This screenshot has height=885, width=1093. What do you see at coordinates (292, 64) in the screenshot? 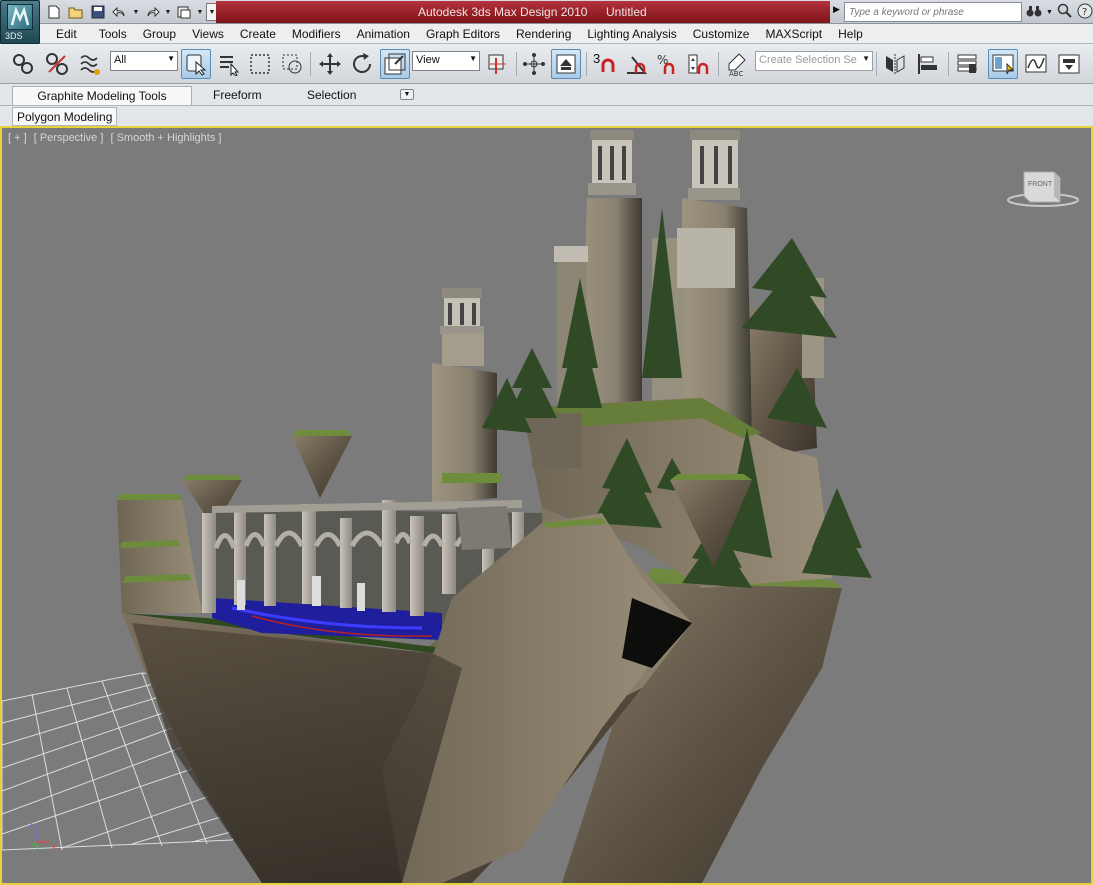
I see `window-crossing-icon` at bounding box center [292, 64].